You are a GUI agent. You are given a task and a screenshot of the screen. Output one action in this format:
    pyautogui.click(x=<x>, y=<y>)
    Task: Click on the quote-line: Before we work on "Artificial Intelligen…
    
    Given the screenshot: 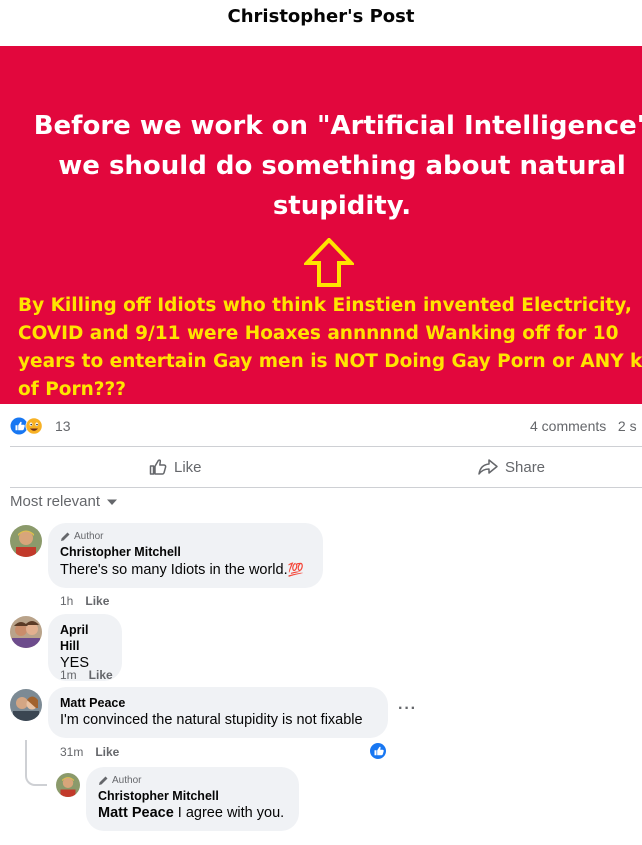 What is the action you would take?
    pyautogui.click(x=337, y=126)
    